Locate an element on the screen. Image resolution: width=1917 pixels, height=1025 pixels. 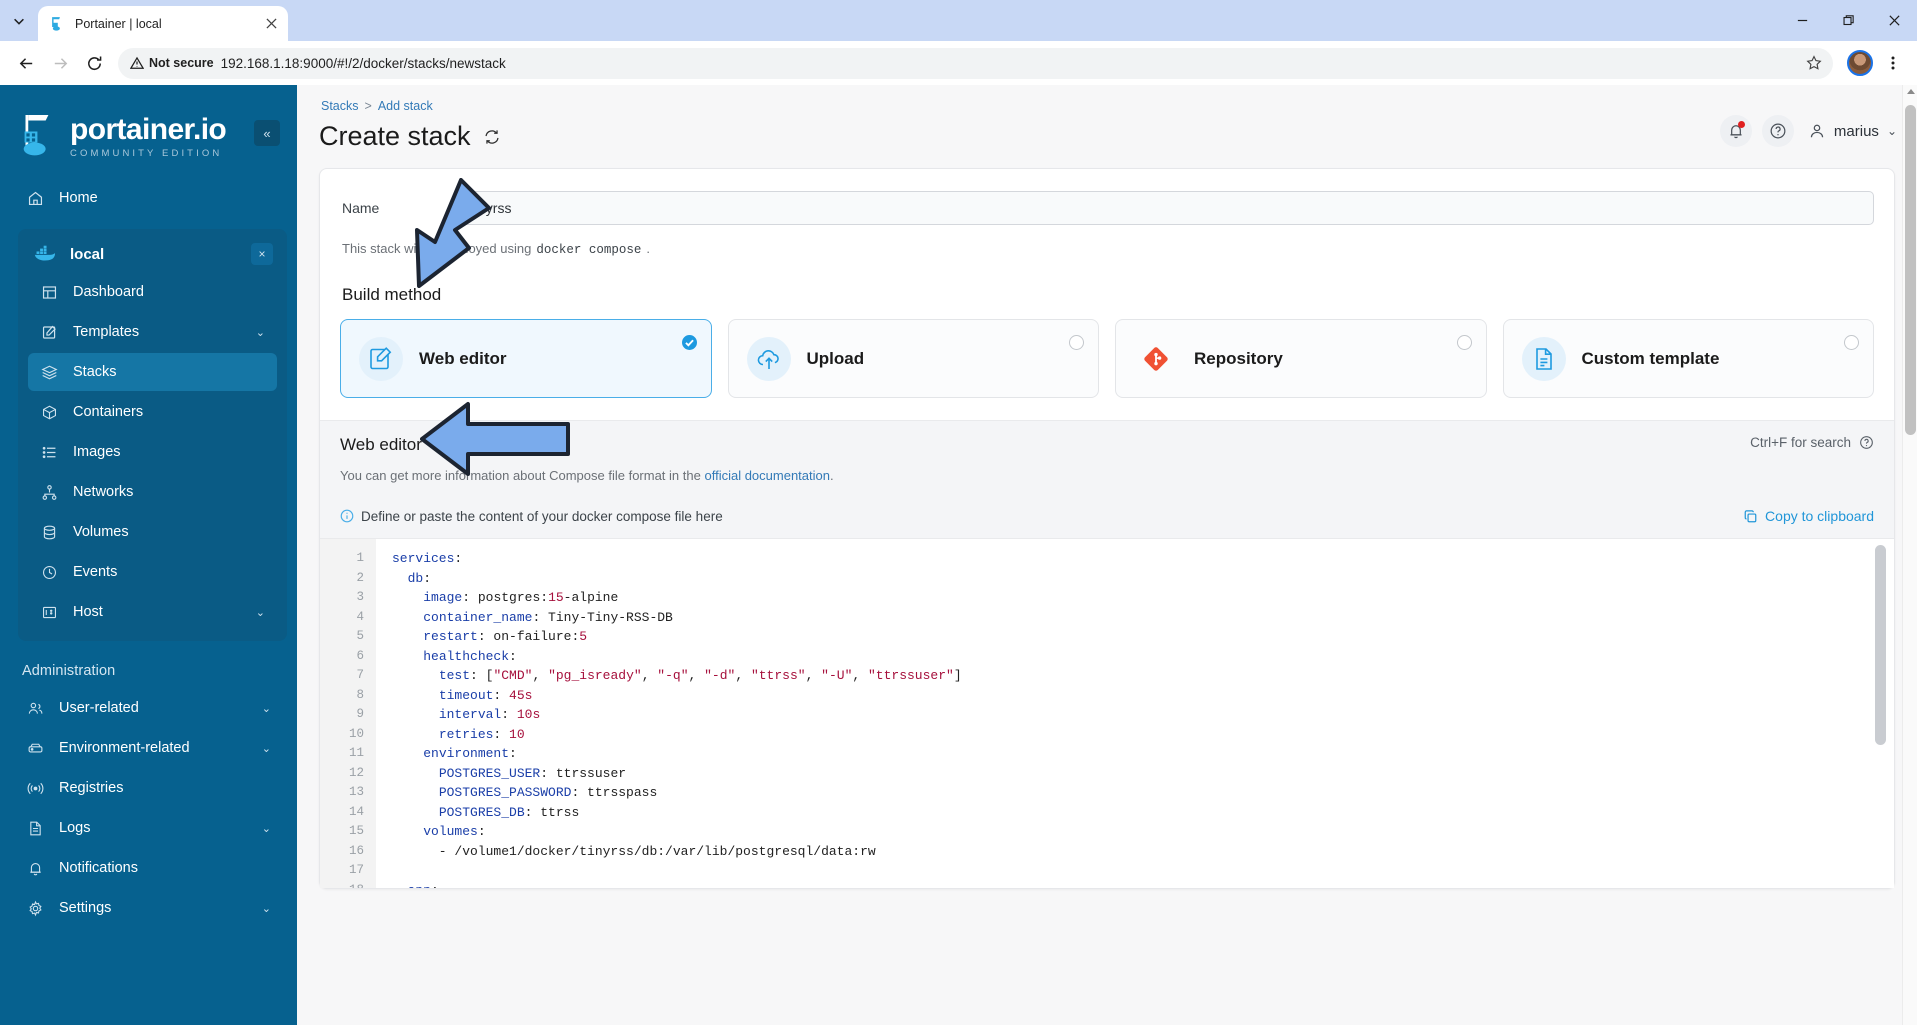
sidebar-nav-top: Home is located at coordinates (148, 191).